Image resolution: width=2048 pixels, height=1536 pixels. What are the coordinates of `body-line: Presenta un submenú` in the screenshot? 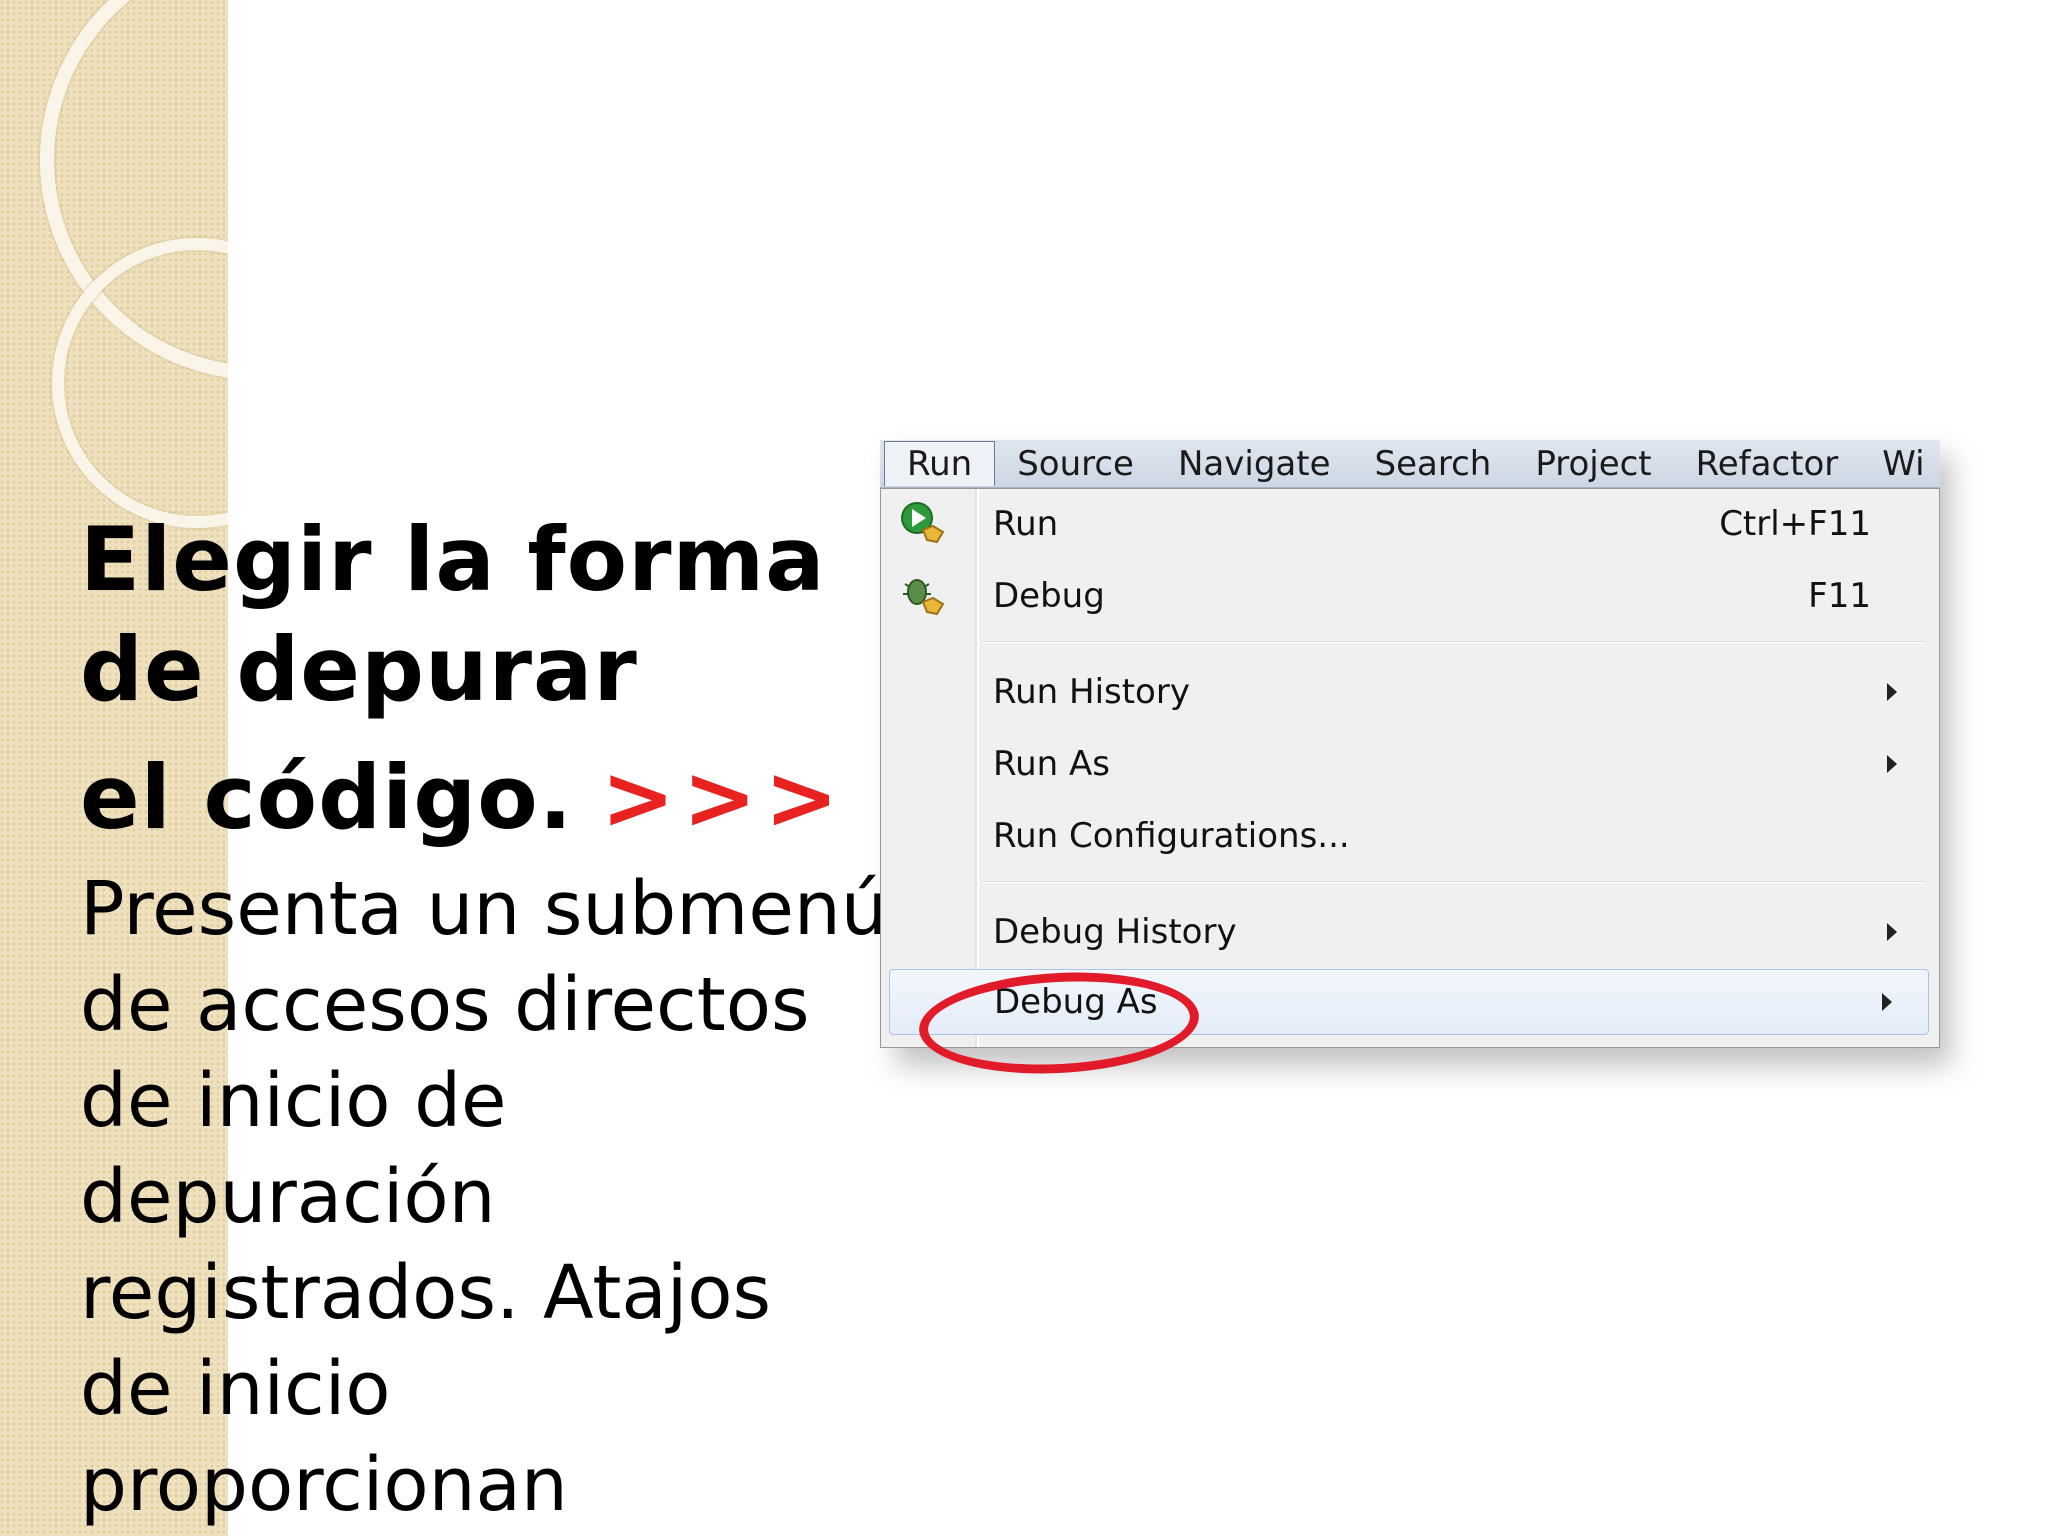 It's located at (484, 909).